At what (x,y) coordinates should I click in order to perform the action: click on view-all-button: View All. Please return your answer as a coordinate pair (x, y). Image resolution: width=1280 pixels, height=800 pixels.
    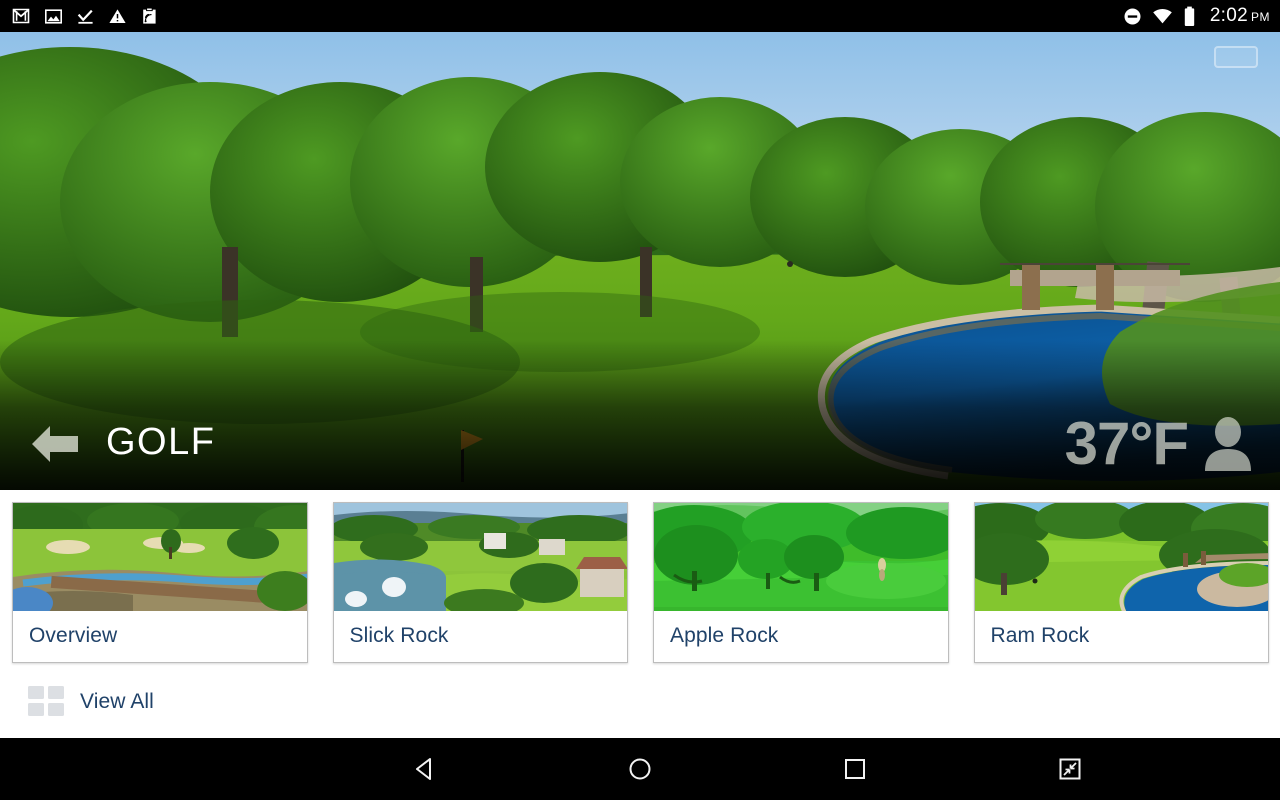
    Looking at the image, I should click on (91, 702).